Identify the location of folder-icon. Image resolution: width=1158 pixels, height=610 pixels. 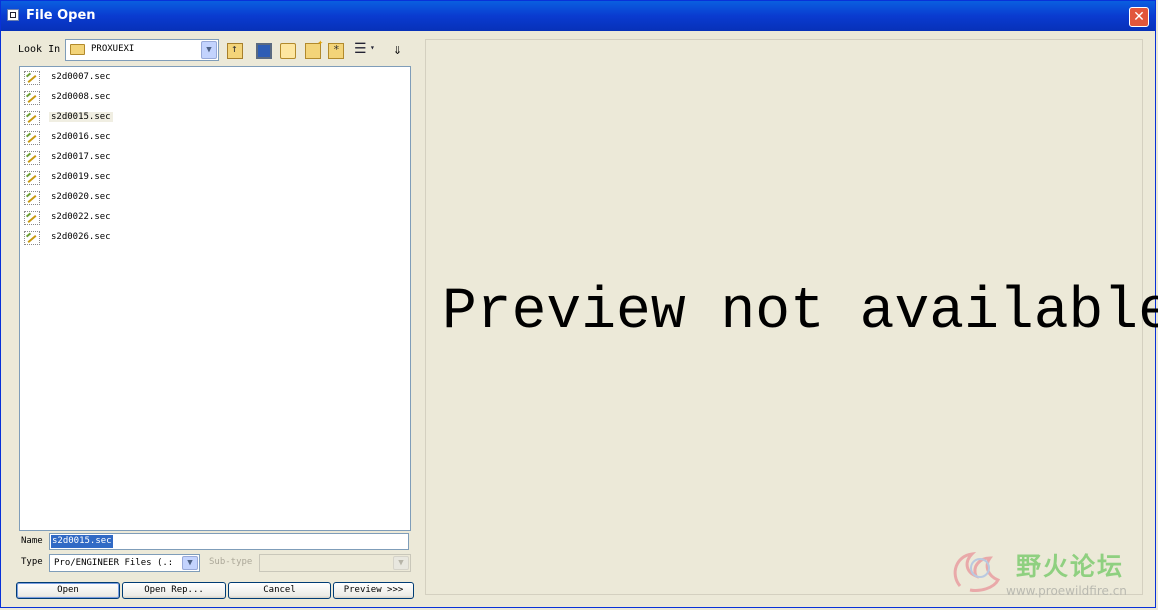
(77, 49).